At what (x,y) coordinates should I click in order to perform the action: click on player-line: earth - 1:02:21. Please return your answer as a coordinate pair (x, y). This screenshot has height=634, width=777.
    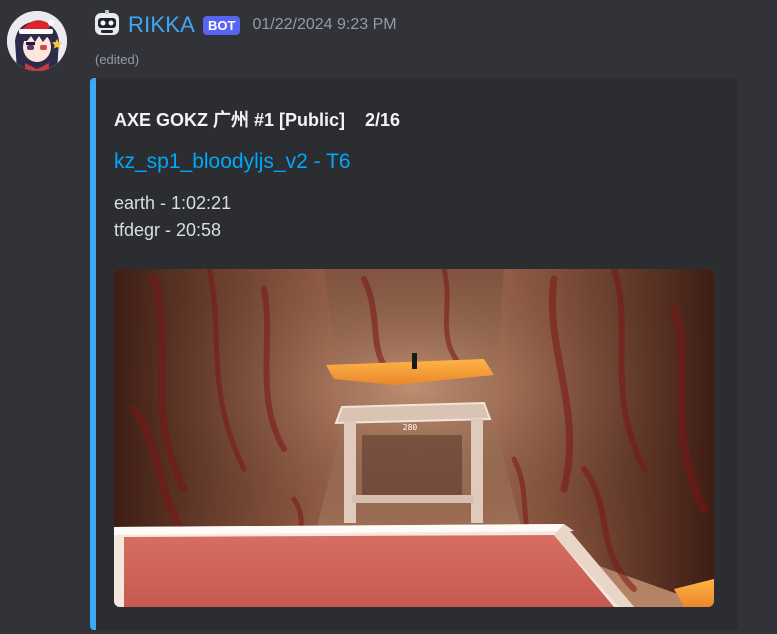
    Looking at the image, I should click on (173, 203).